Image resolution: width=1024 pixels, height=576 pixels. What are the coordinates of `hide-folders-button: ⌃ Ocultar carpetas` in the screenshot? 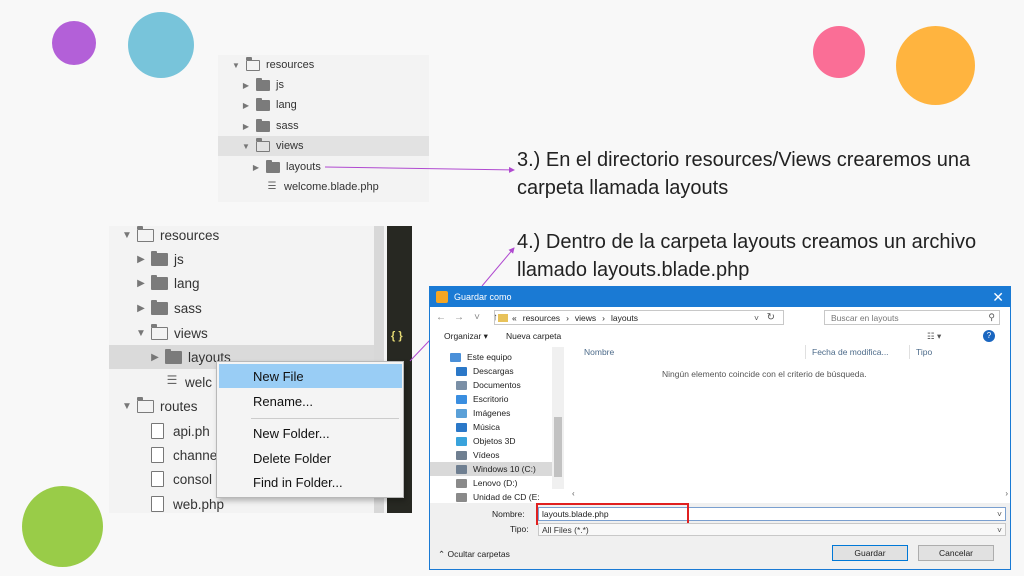 It's located at (474, 554).